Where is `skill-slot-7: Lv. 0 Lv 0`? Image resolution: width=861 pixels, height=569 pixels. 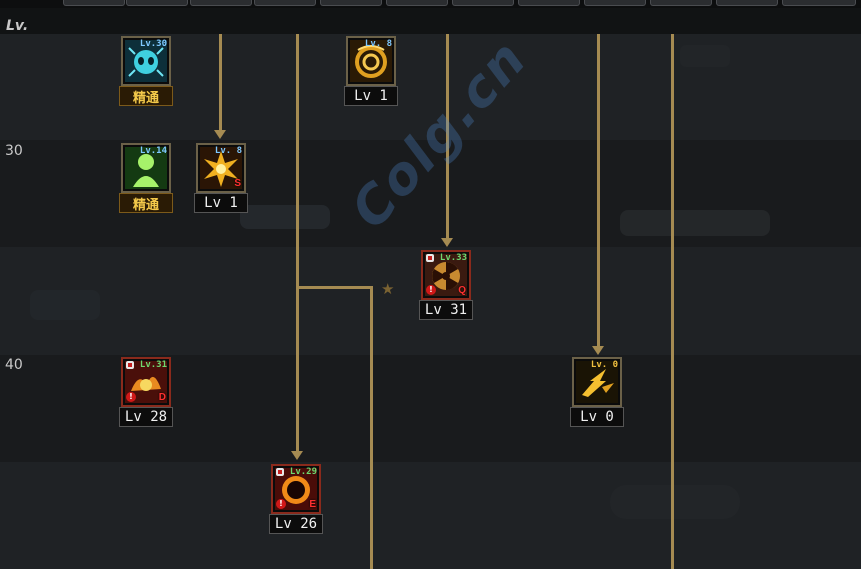 skill-slot-7: Lv. 0 Lv 0 is located at coordinates (597, 392).